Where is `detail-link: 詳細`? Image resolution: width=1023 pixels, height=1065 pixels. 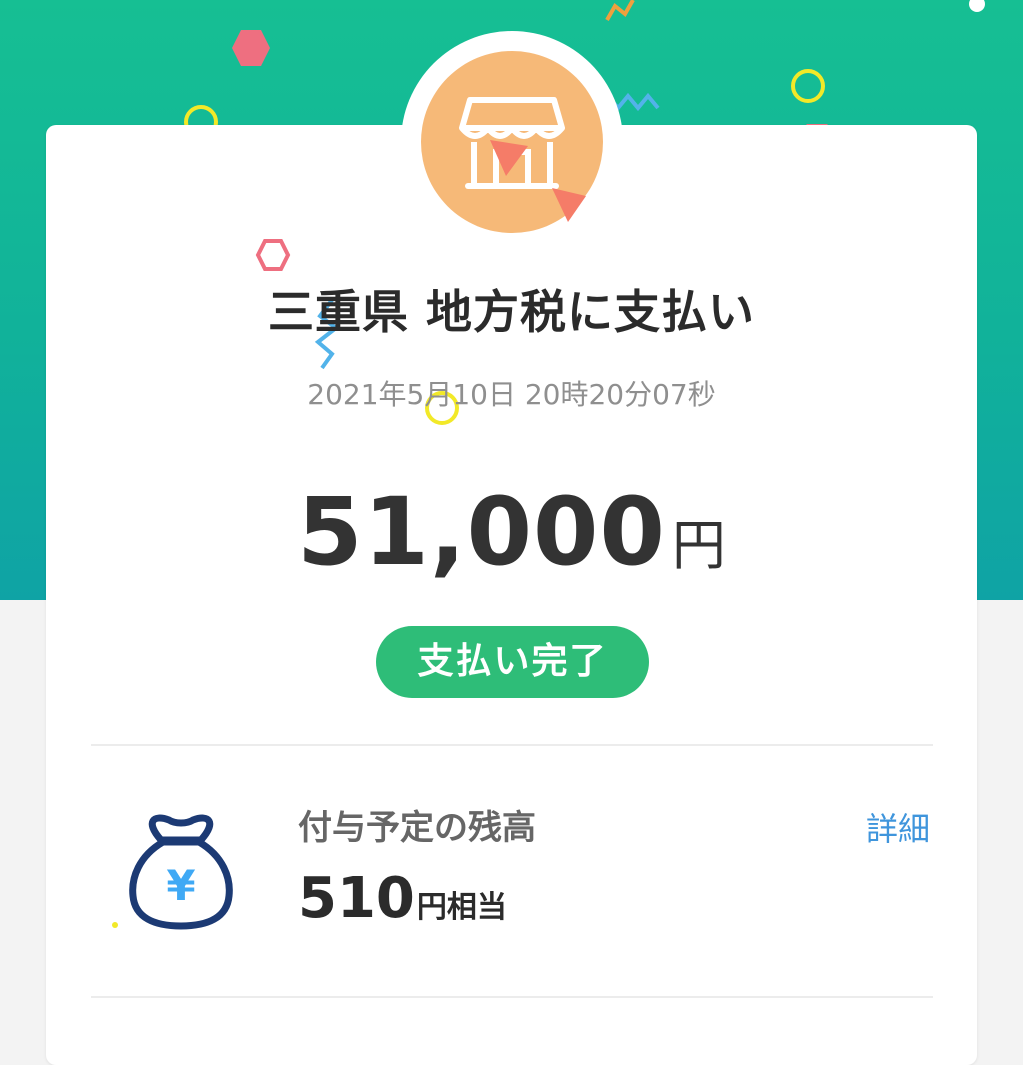 detail-link: 詳細 is located at coordinates (898, 827).